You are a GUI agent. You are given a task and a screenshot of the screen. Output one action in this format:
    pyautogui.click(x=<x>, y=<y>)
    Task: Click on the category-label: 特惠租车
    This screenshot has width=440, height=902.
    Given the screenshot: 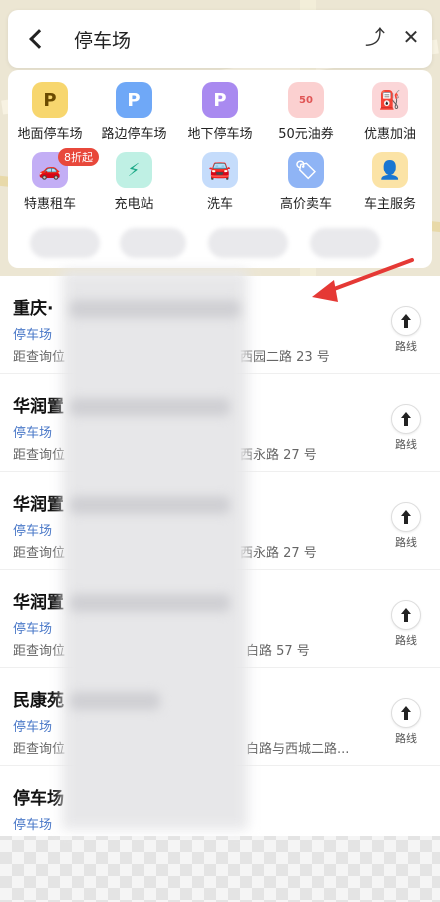 What is the action you would take?
    pyautogui.click(x=49, y=204)
    